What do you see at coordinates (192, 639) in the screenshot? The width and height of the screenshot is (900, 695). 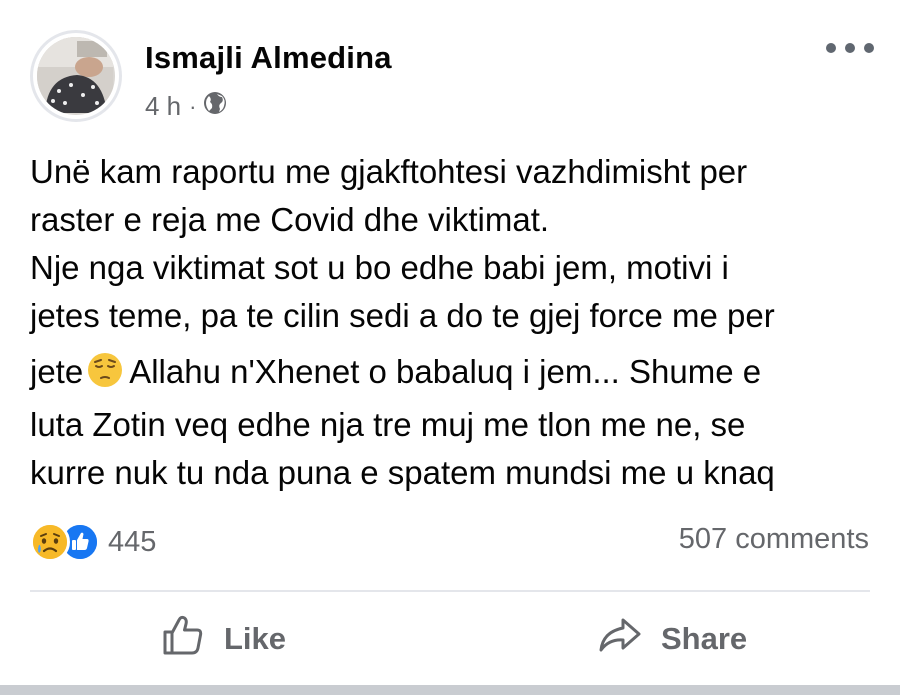 I see `thumbs-up-icon` at bounding box center [192, 639].